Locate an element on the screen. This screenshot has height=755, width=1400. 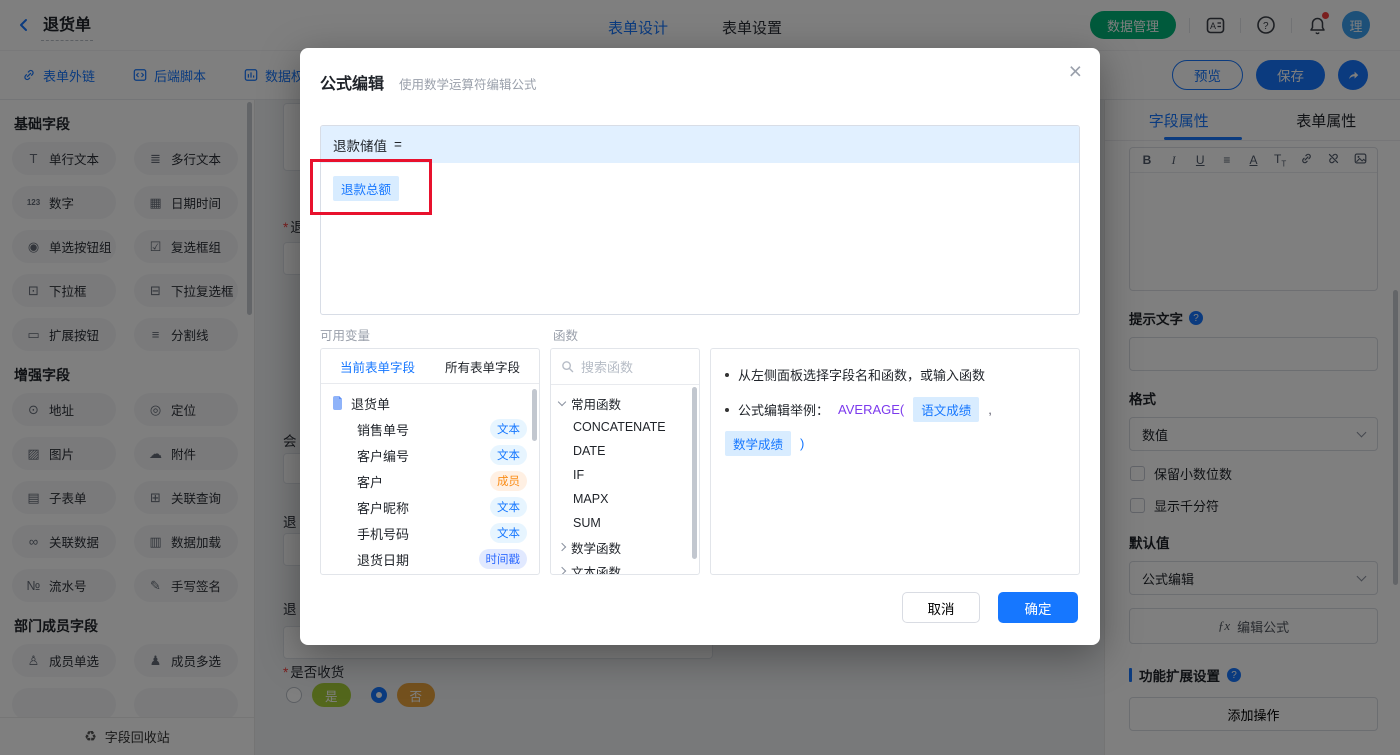
variables-root-node: 退货单 is located at coordinates (435, 403).